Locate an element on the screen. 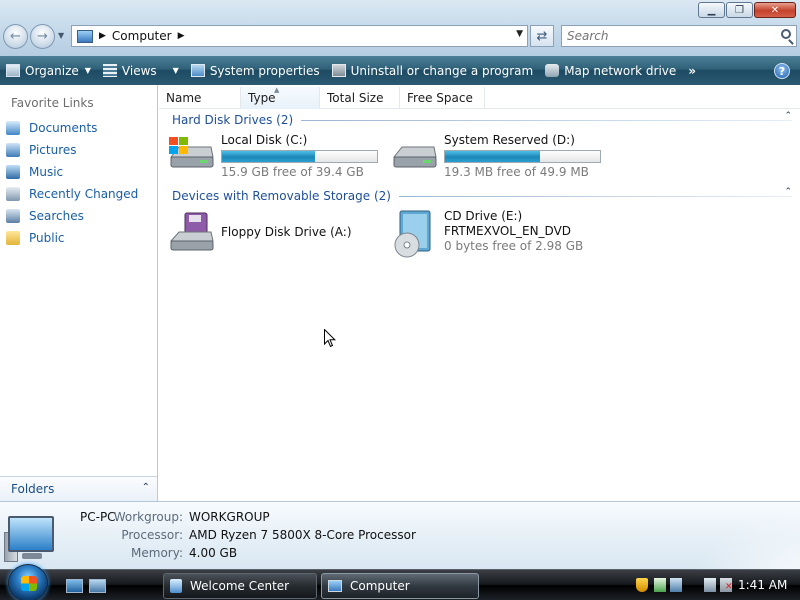 The image size is (800, 600). sidebar-item-label: Recently Changed is located at coordinates (84, 194).